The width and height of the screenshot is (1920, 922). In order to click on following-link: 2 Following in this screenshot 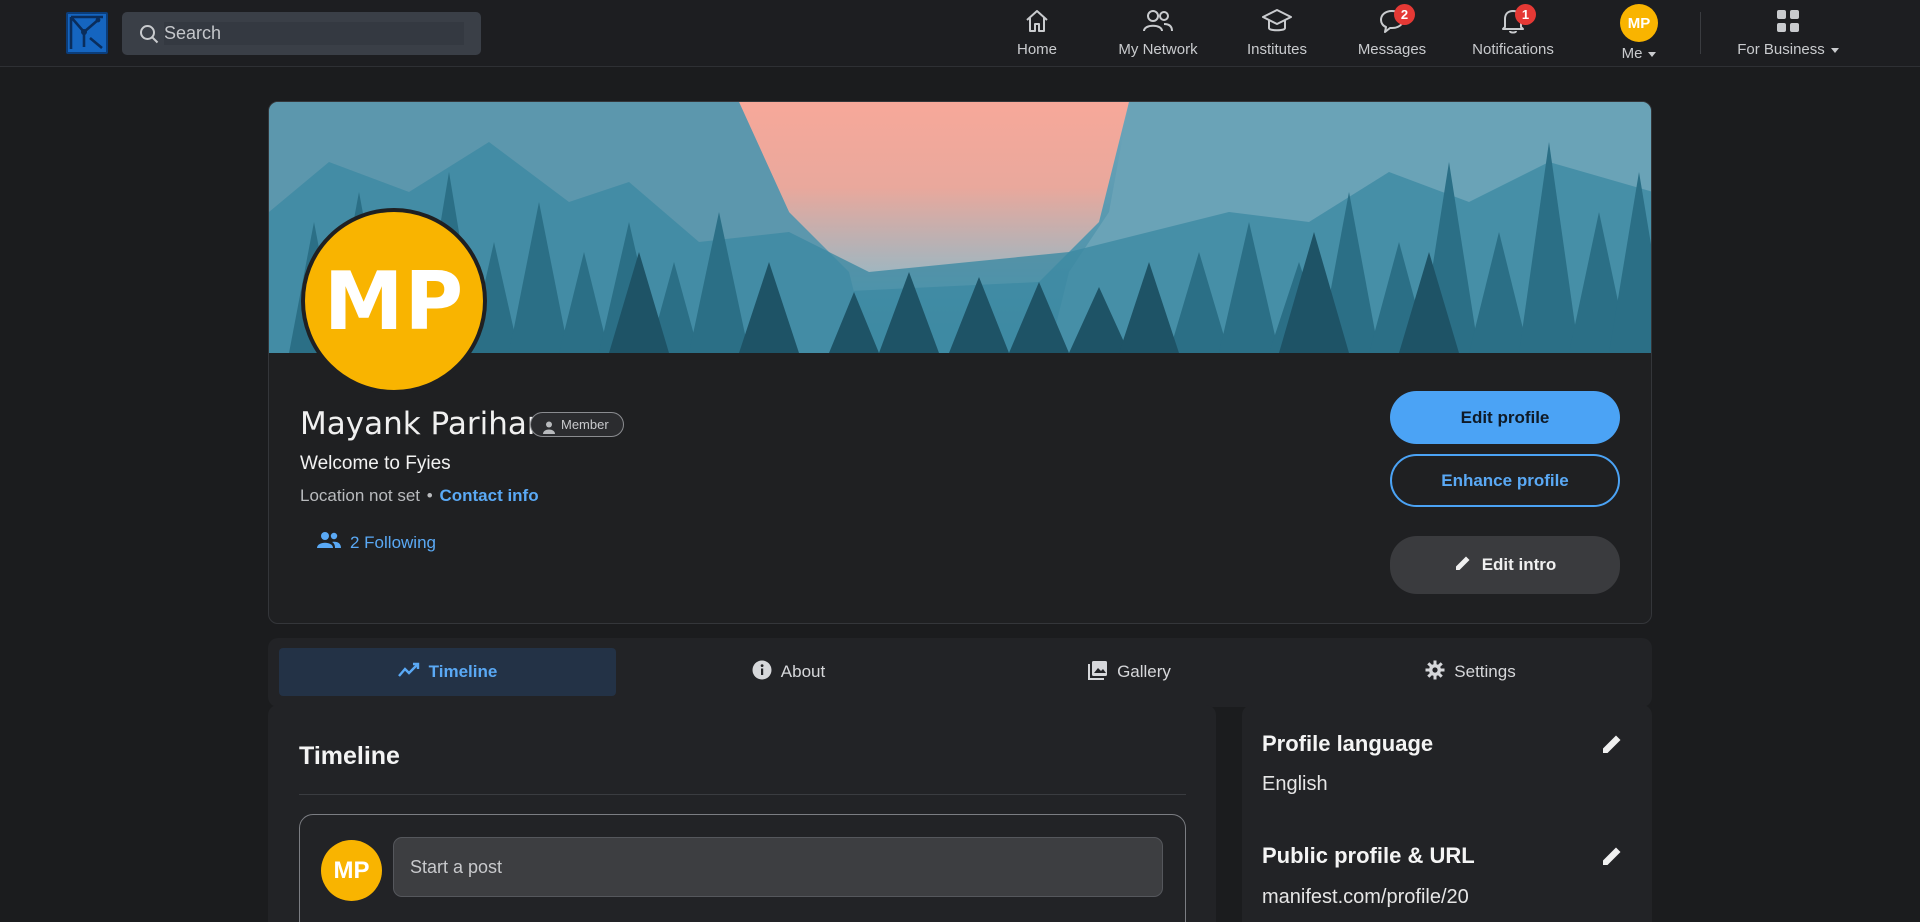, I will do `click(376, 542)`.